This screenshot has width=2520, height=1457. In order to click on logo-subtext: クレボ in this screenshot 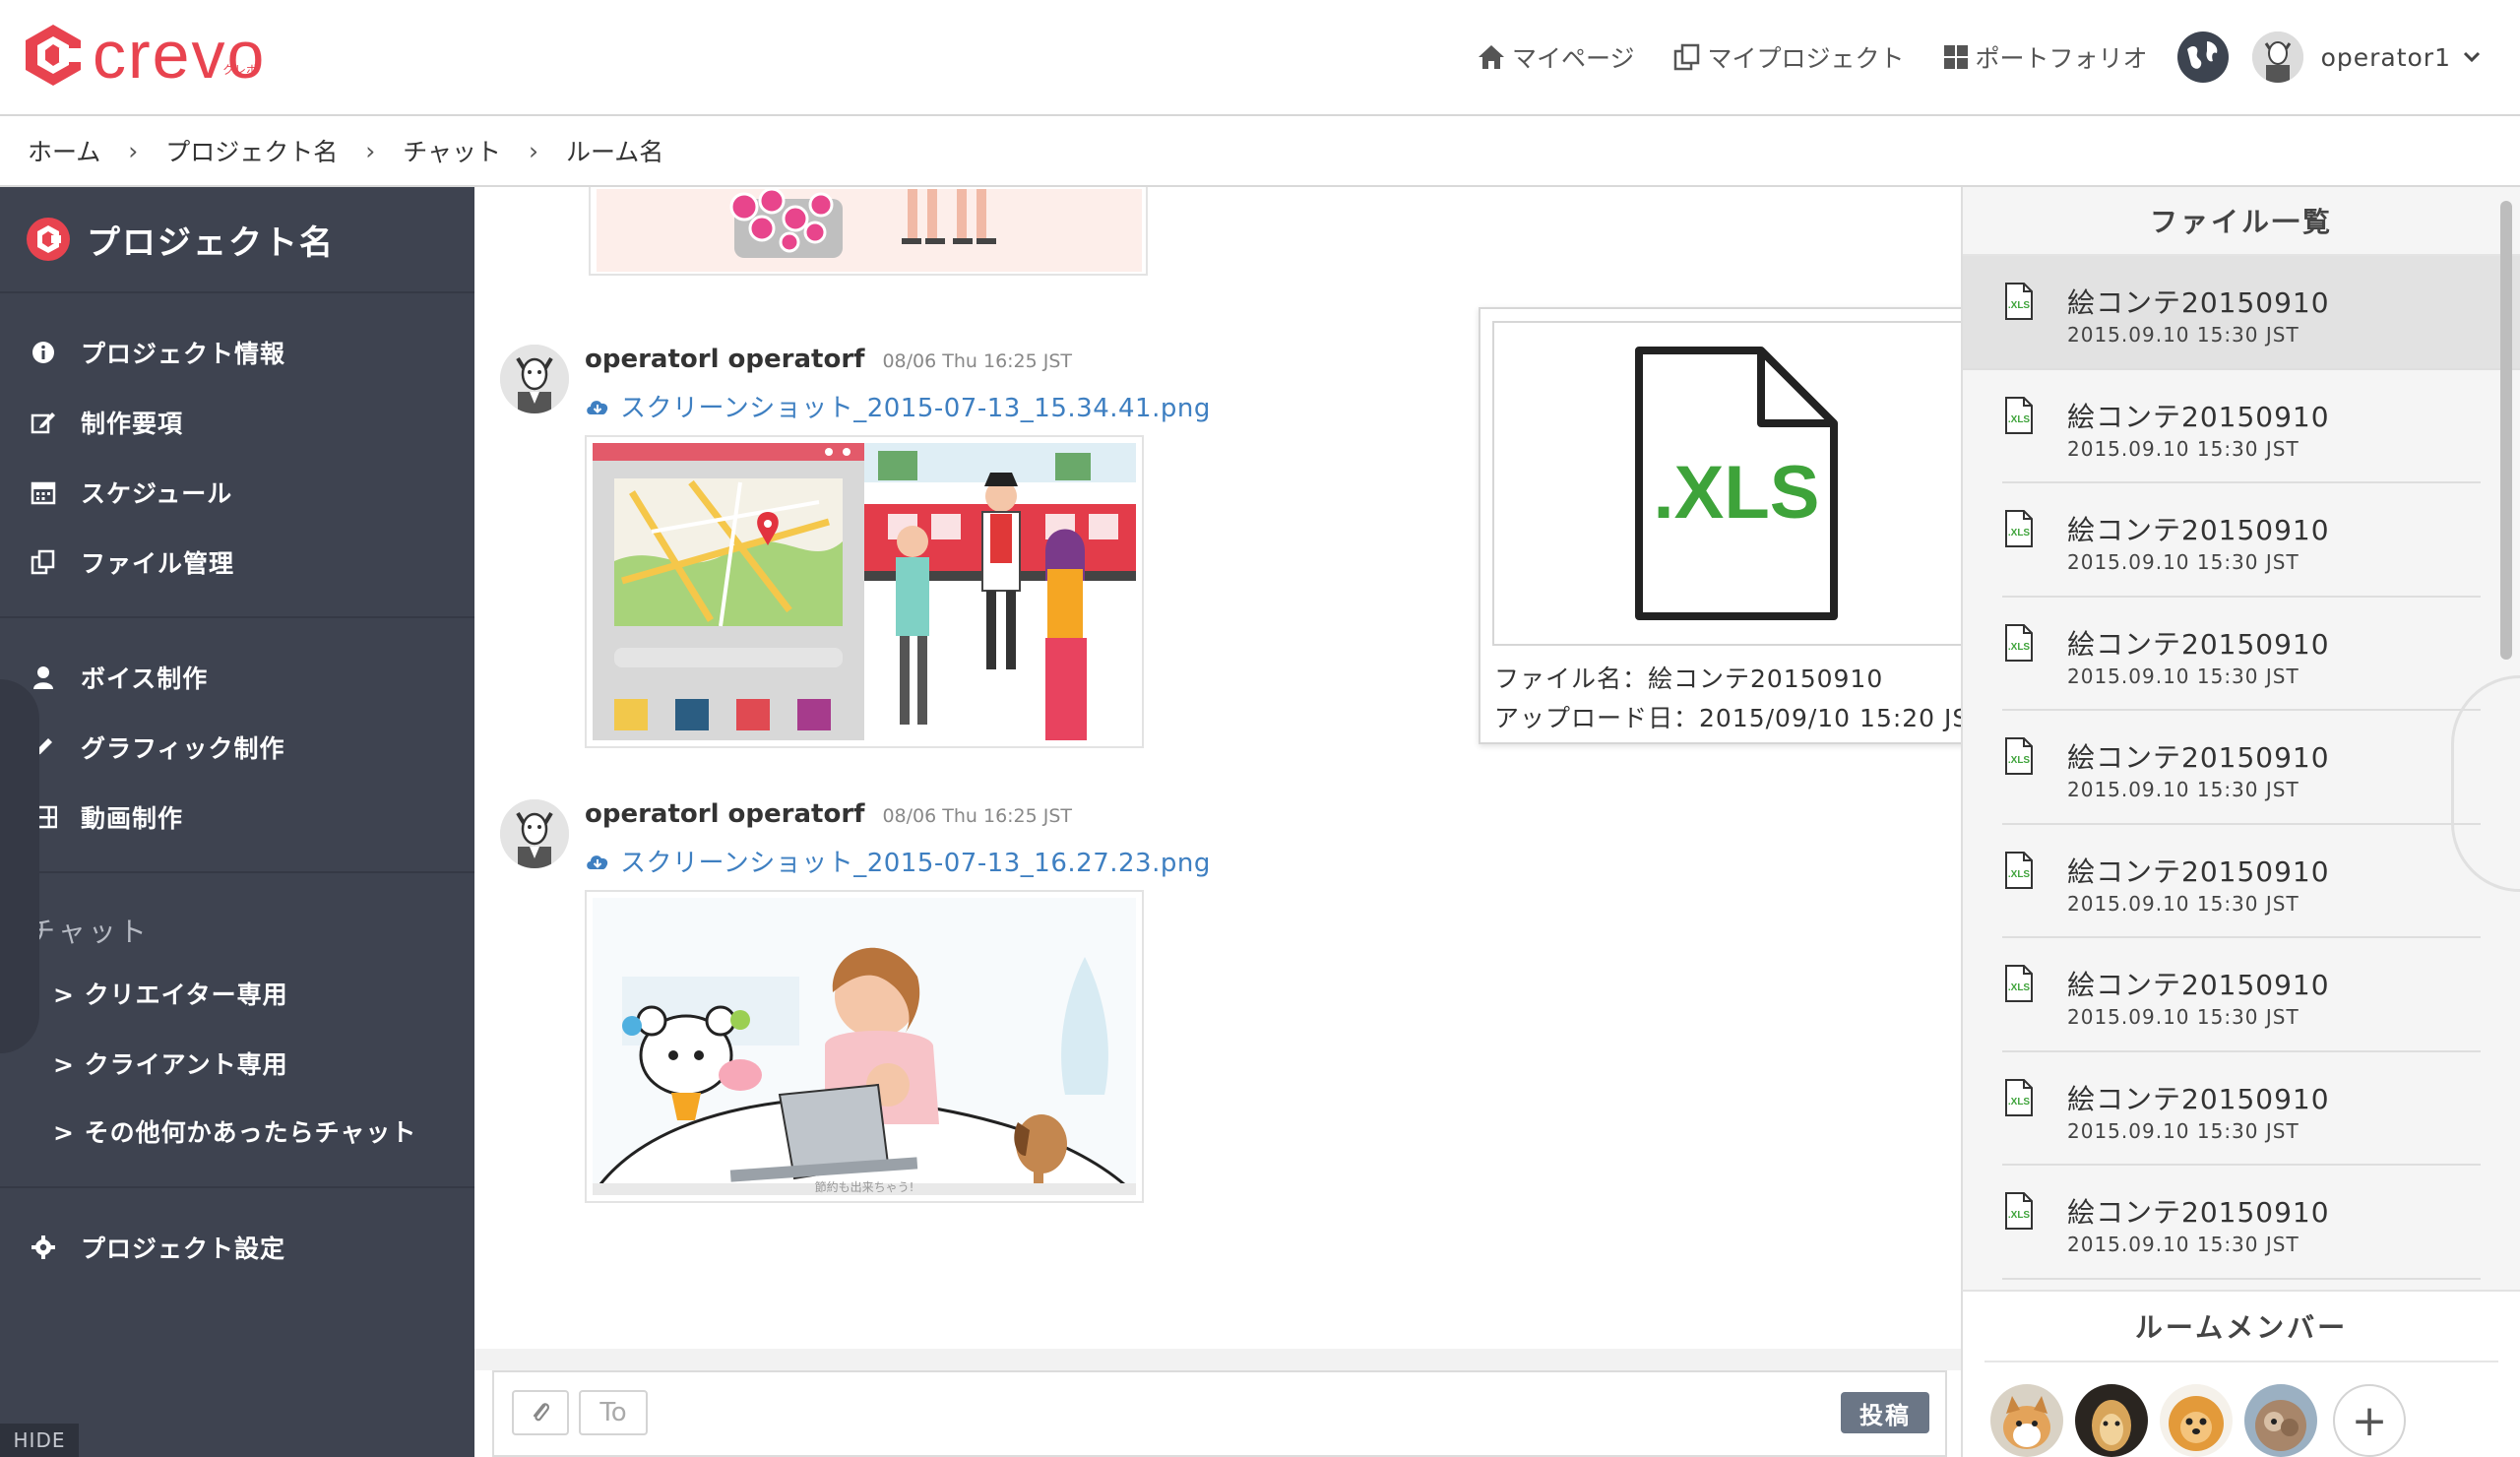, I will do `click(240, 70)`.